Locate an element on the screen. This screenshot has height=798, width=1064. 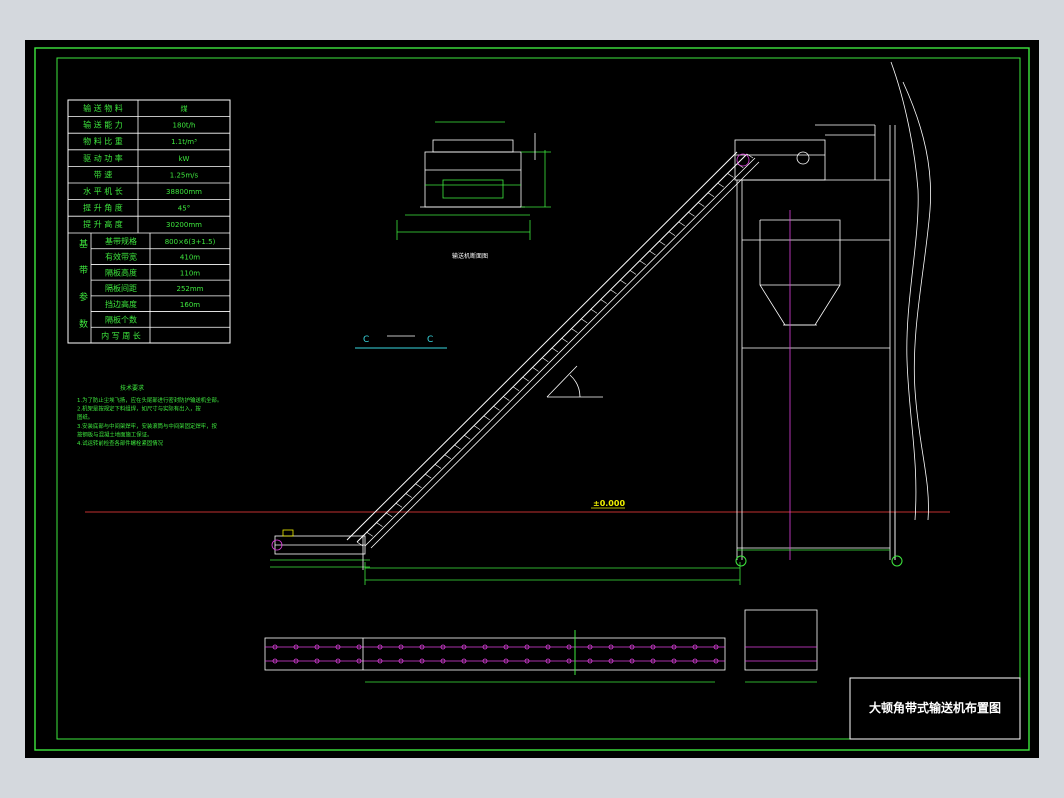
group-param-value: 160m is located at coordinates (190, 305).